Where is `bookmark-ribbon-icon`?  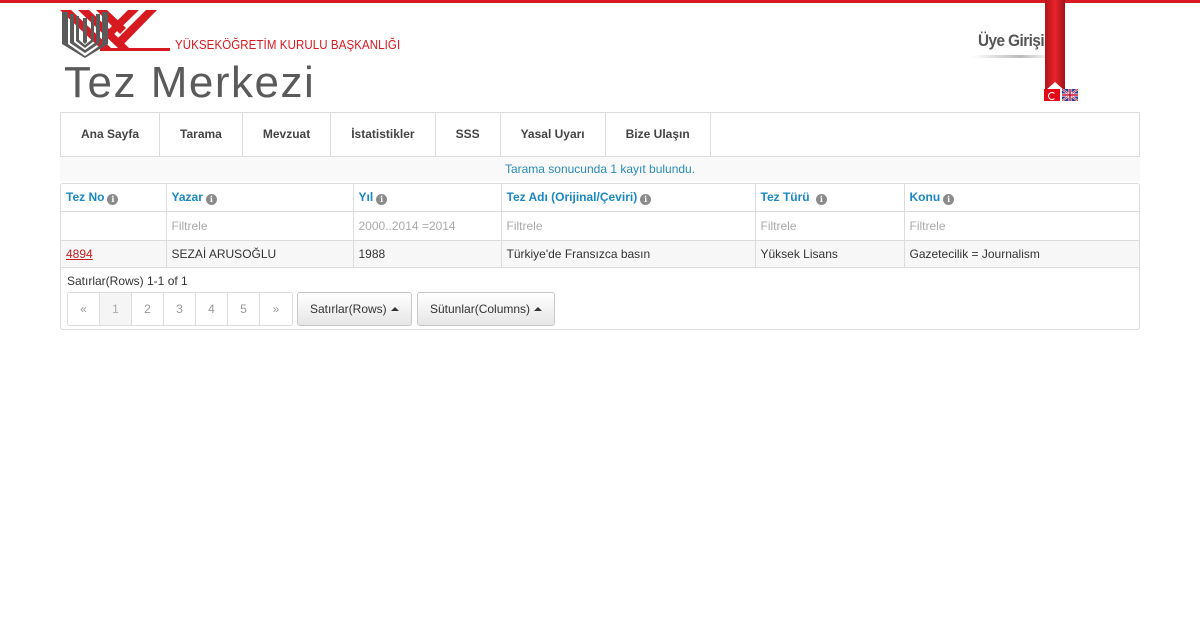 bookmark-ribbon-icon is located at coordinates (1055, 45).